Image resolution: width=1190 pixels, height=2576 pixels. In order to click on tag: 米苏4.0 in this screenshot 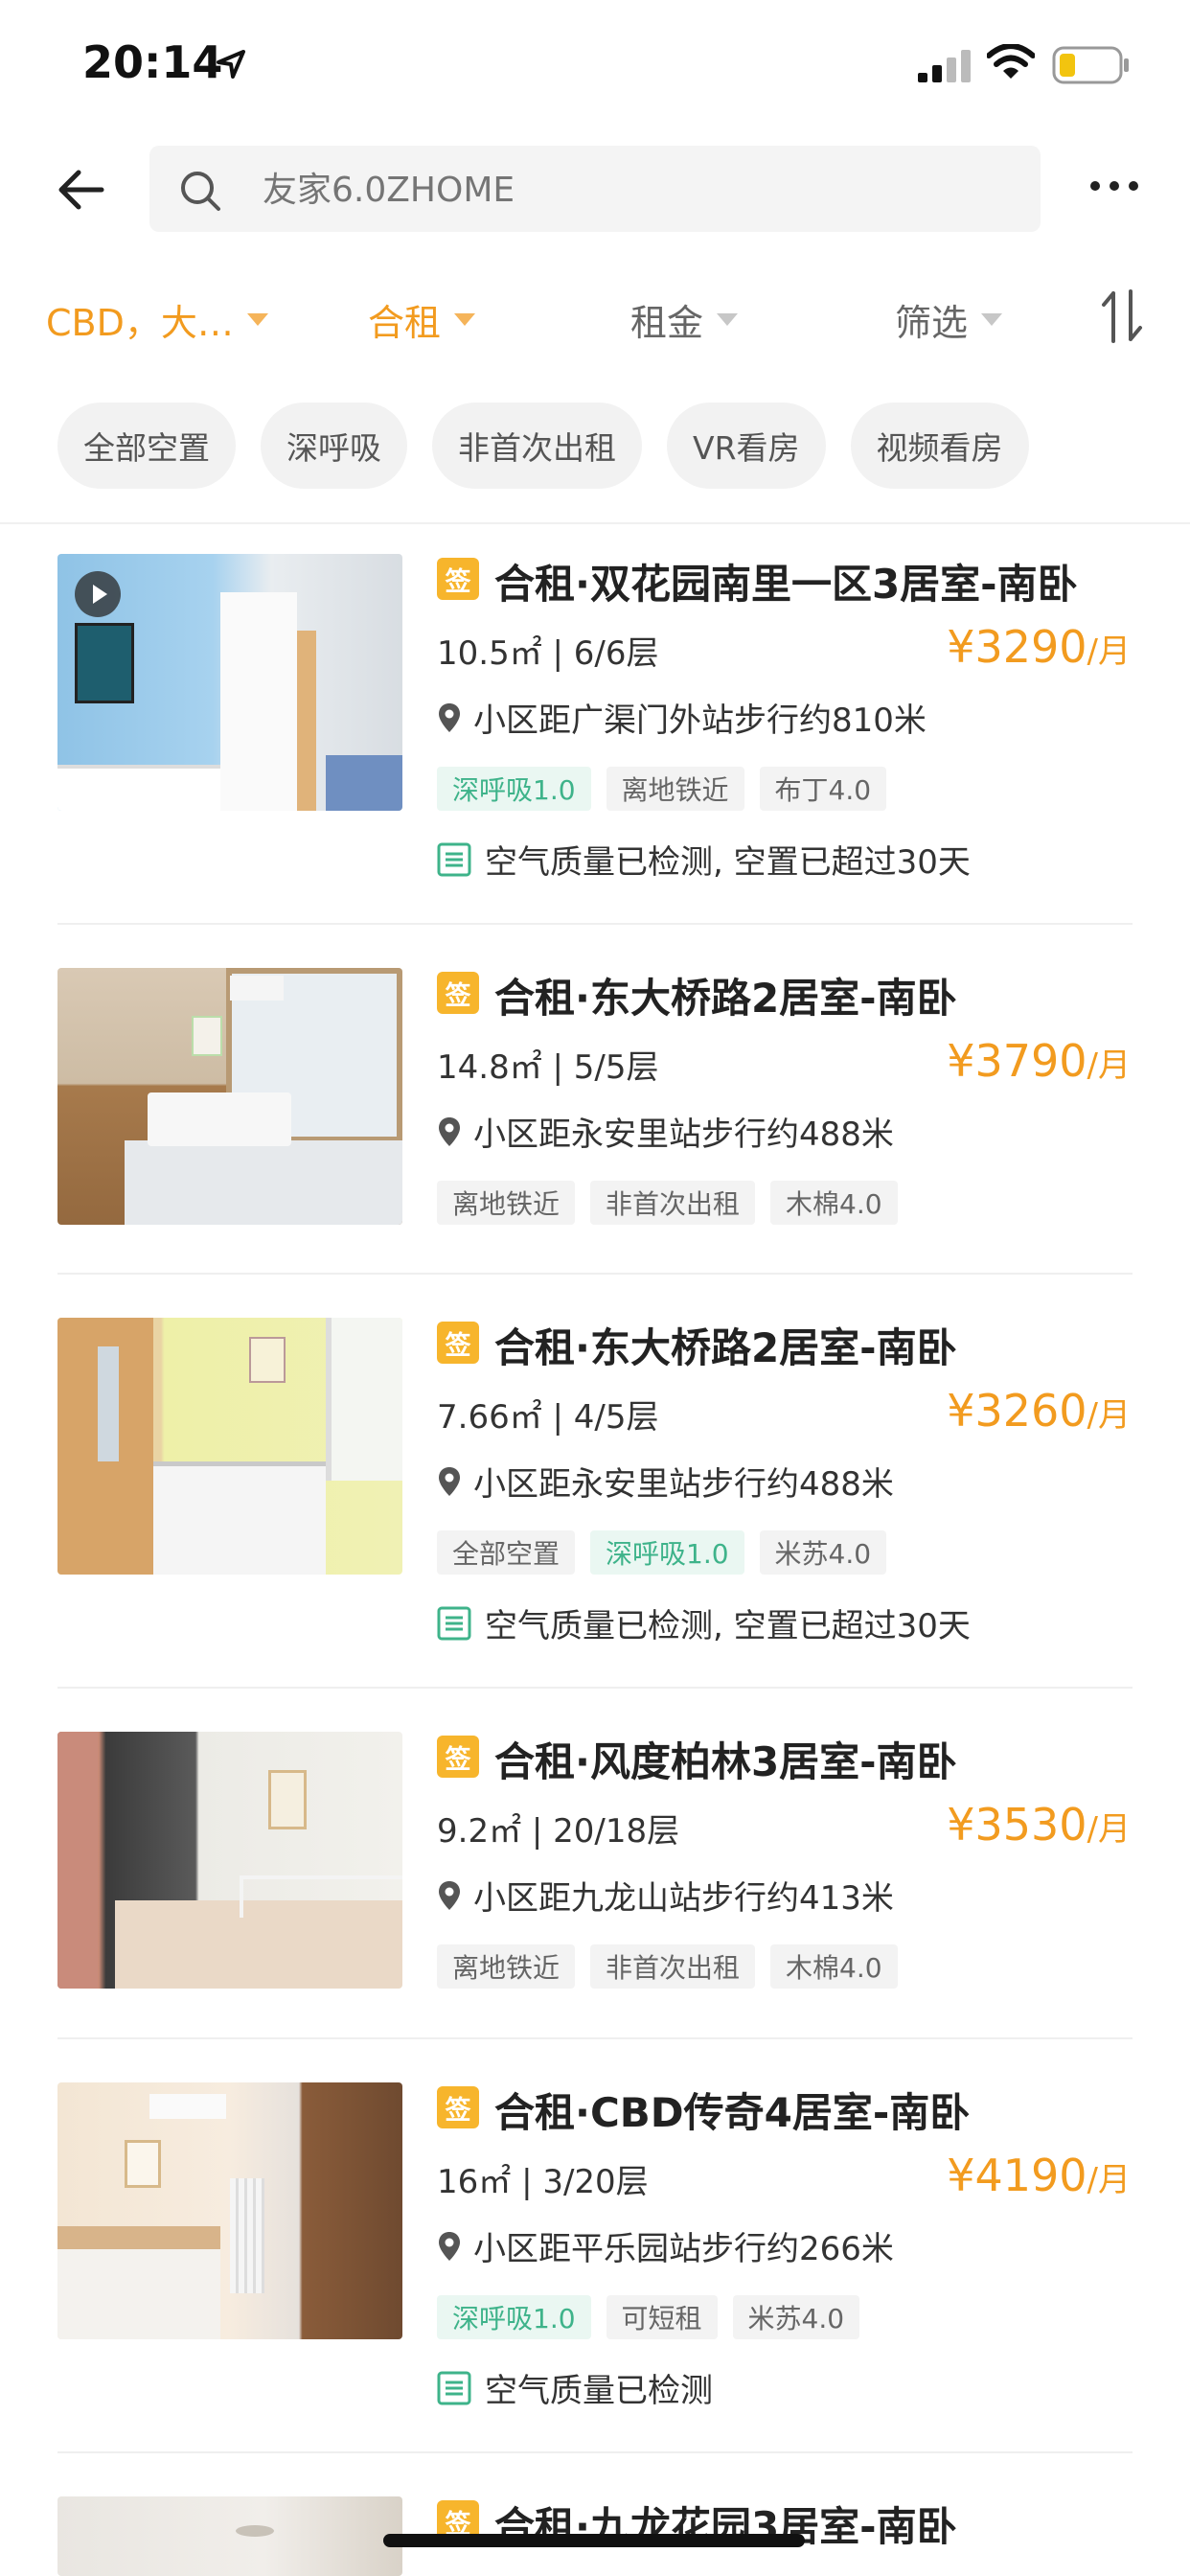, I will do `click(823, 1552)`.